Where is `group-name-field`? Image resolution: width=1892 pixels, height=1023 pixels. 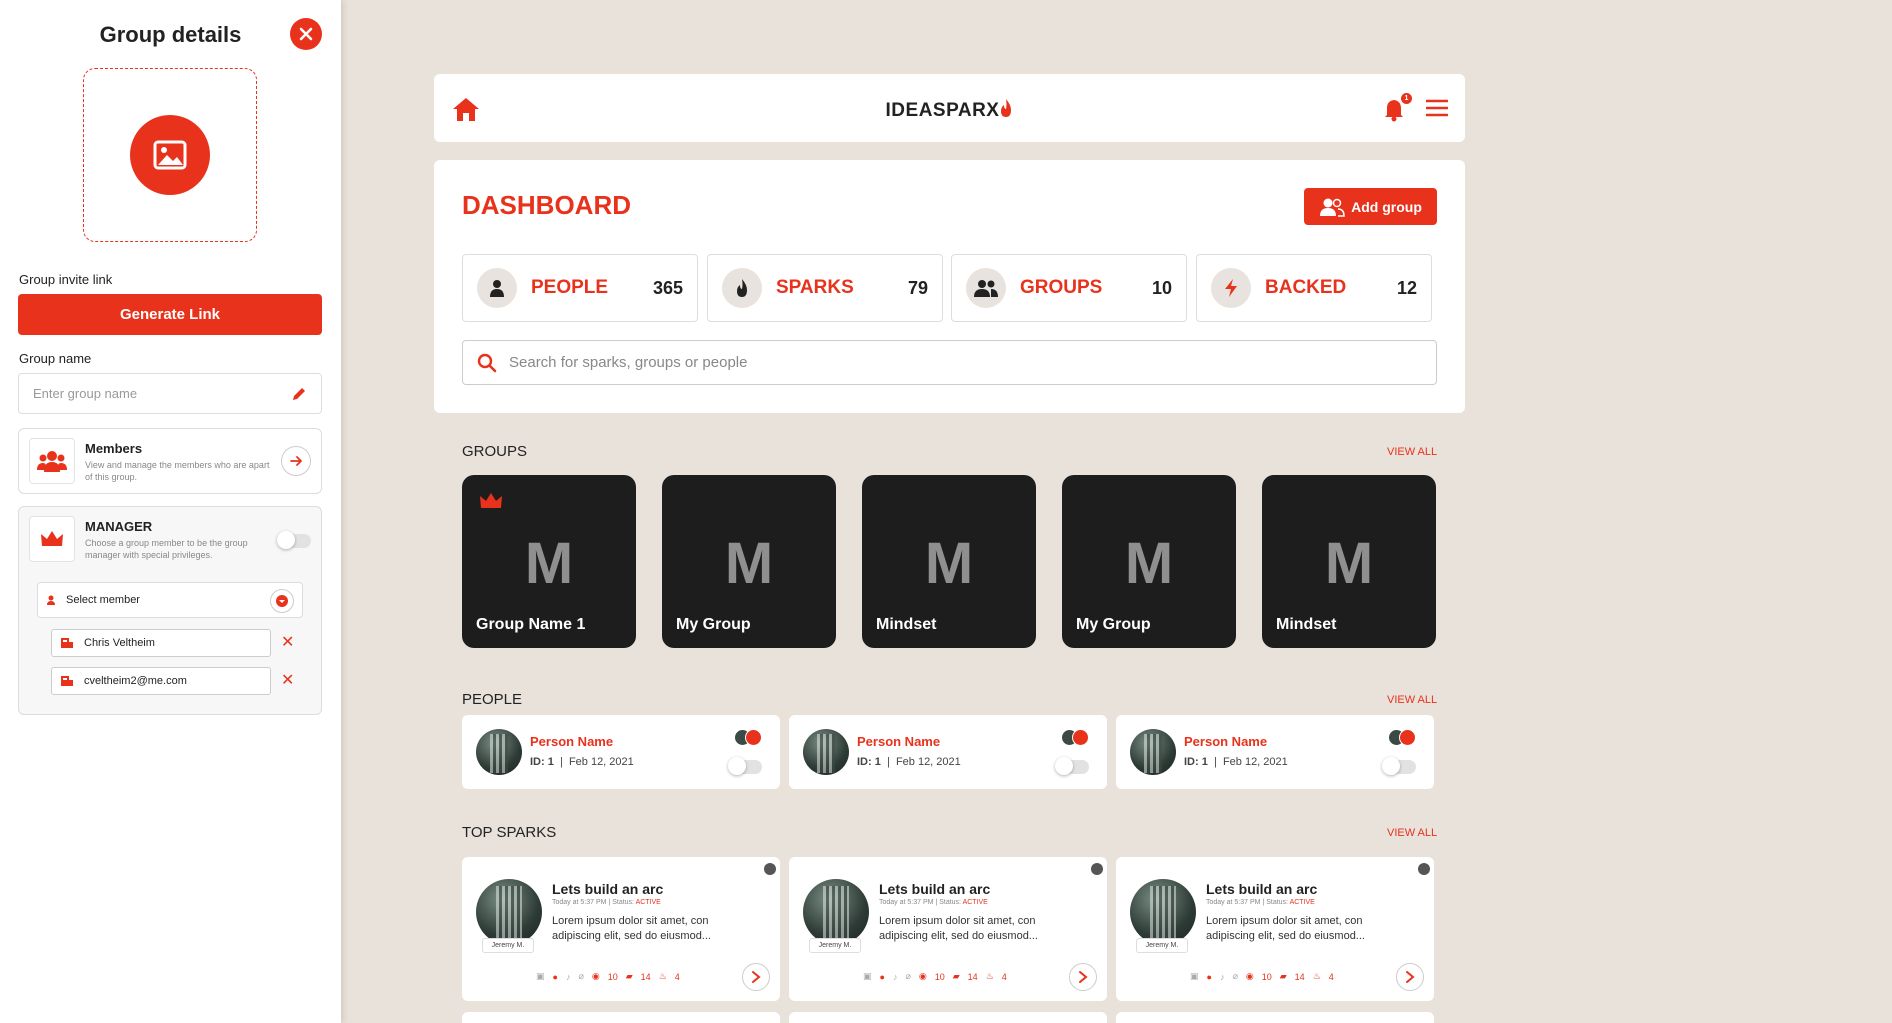 group-name-field is located at coordinates (170, 393).